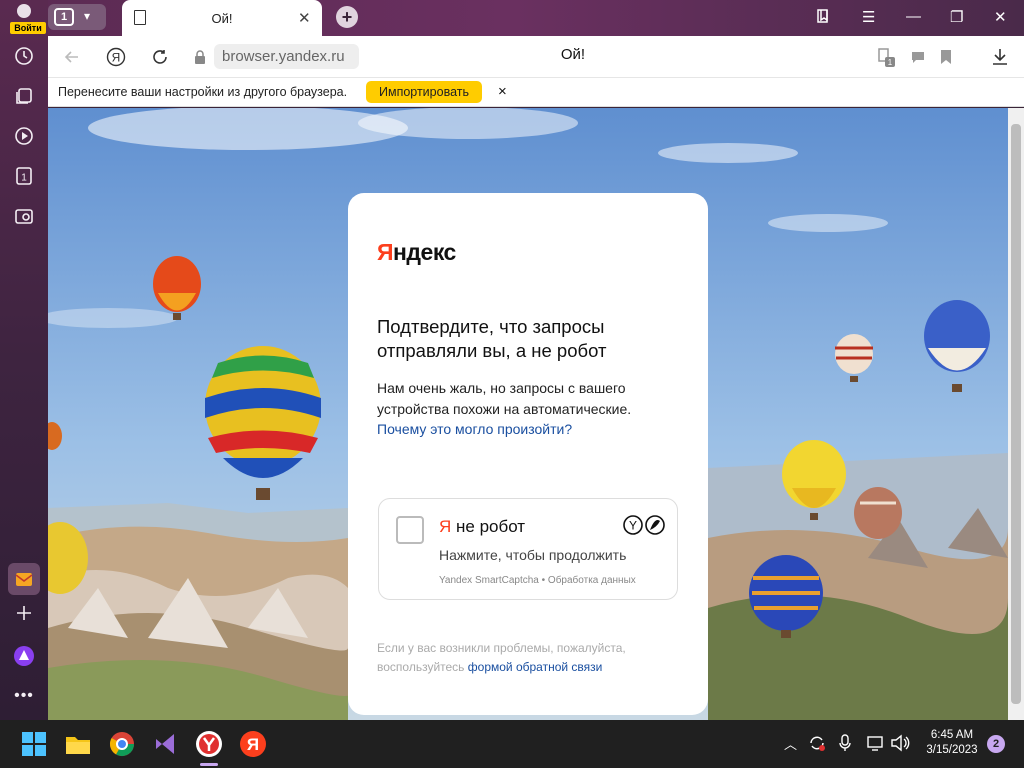  I want to click on page-scrollbar, so click(1016, 414).